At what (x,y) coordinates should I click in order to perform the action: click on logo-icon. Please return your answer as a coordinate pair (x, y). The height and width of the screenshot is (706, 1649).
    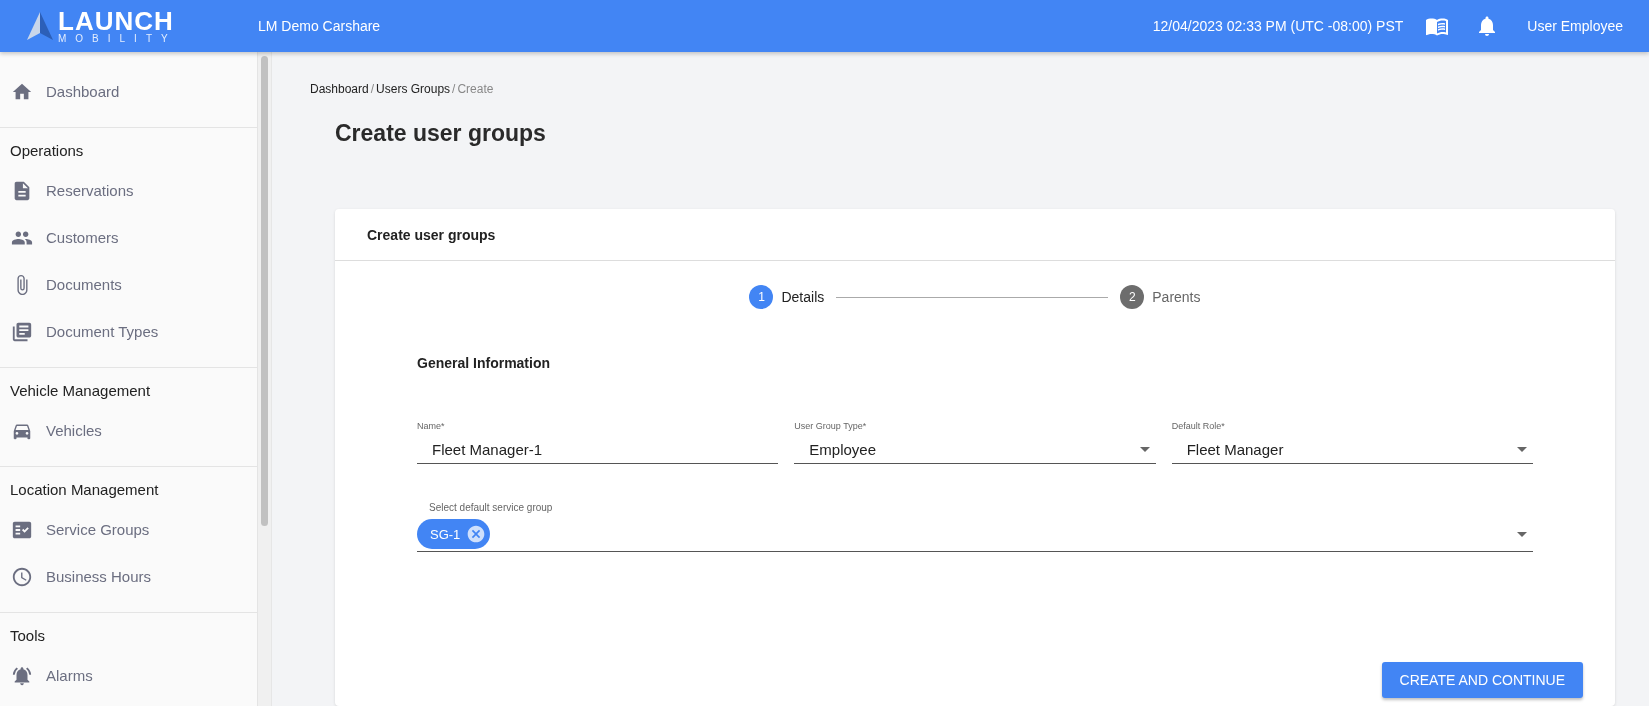
    Looking at the image, I should click on (40, 26).